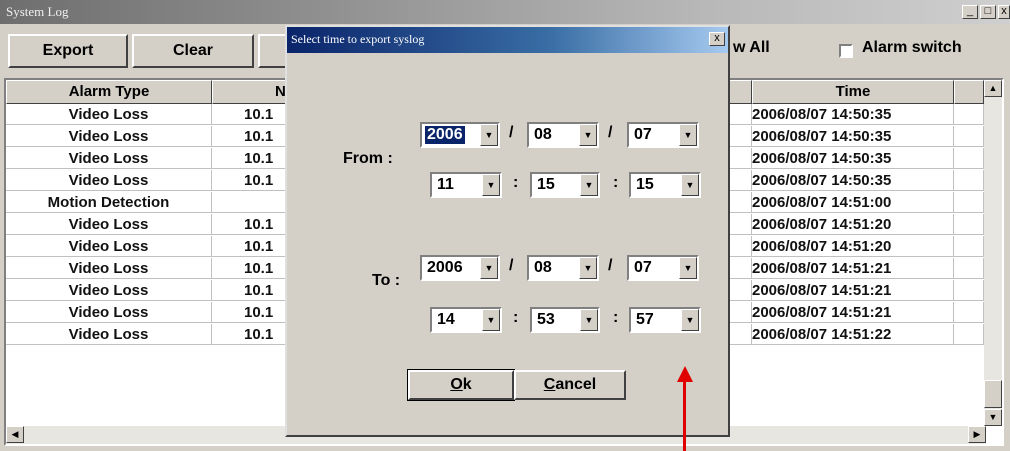 The image size is (1010, 451). I want to click on dialog-title: Select time to export syslog, so click(358, 39).